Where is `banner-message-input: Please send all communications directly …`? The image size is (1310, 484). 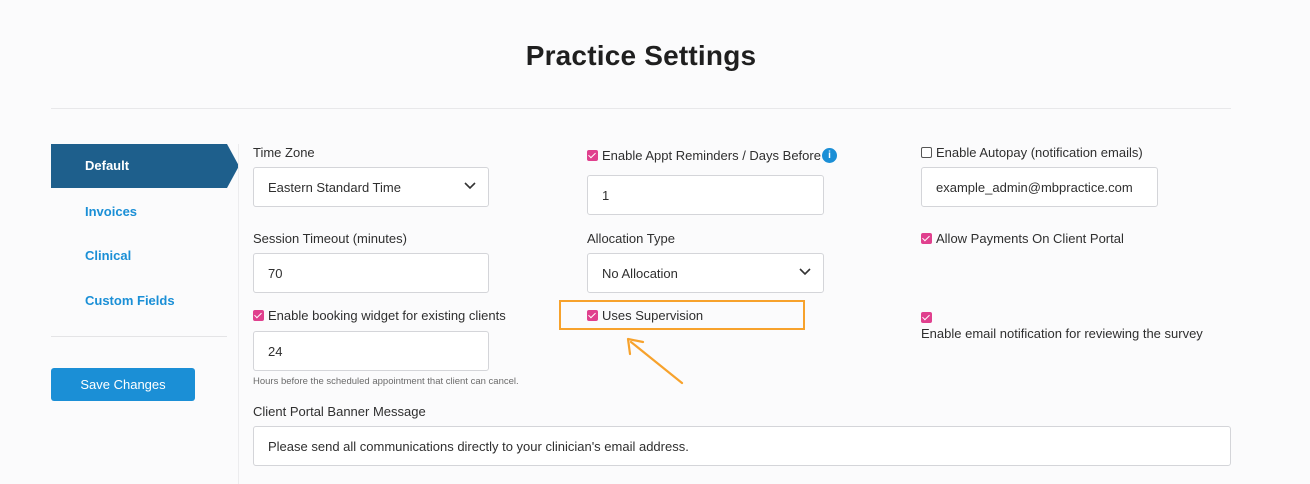
banner-message-input: Please send all communications directly … is located at coordinates (742, 446).